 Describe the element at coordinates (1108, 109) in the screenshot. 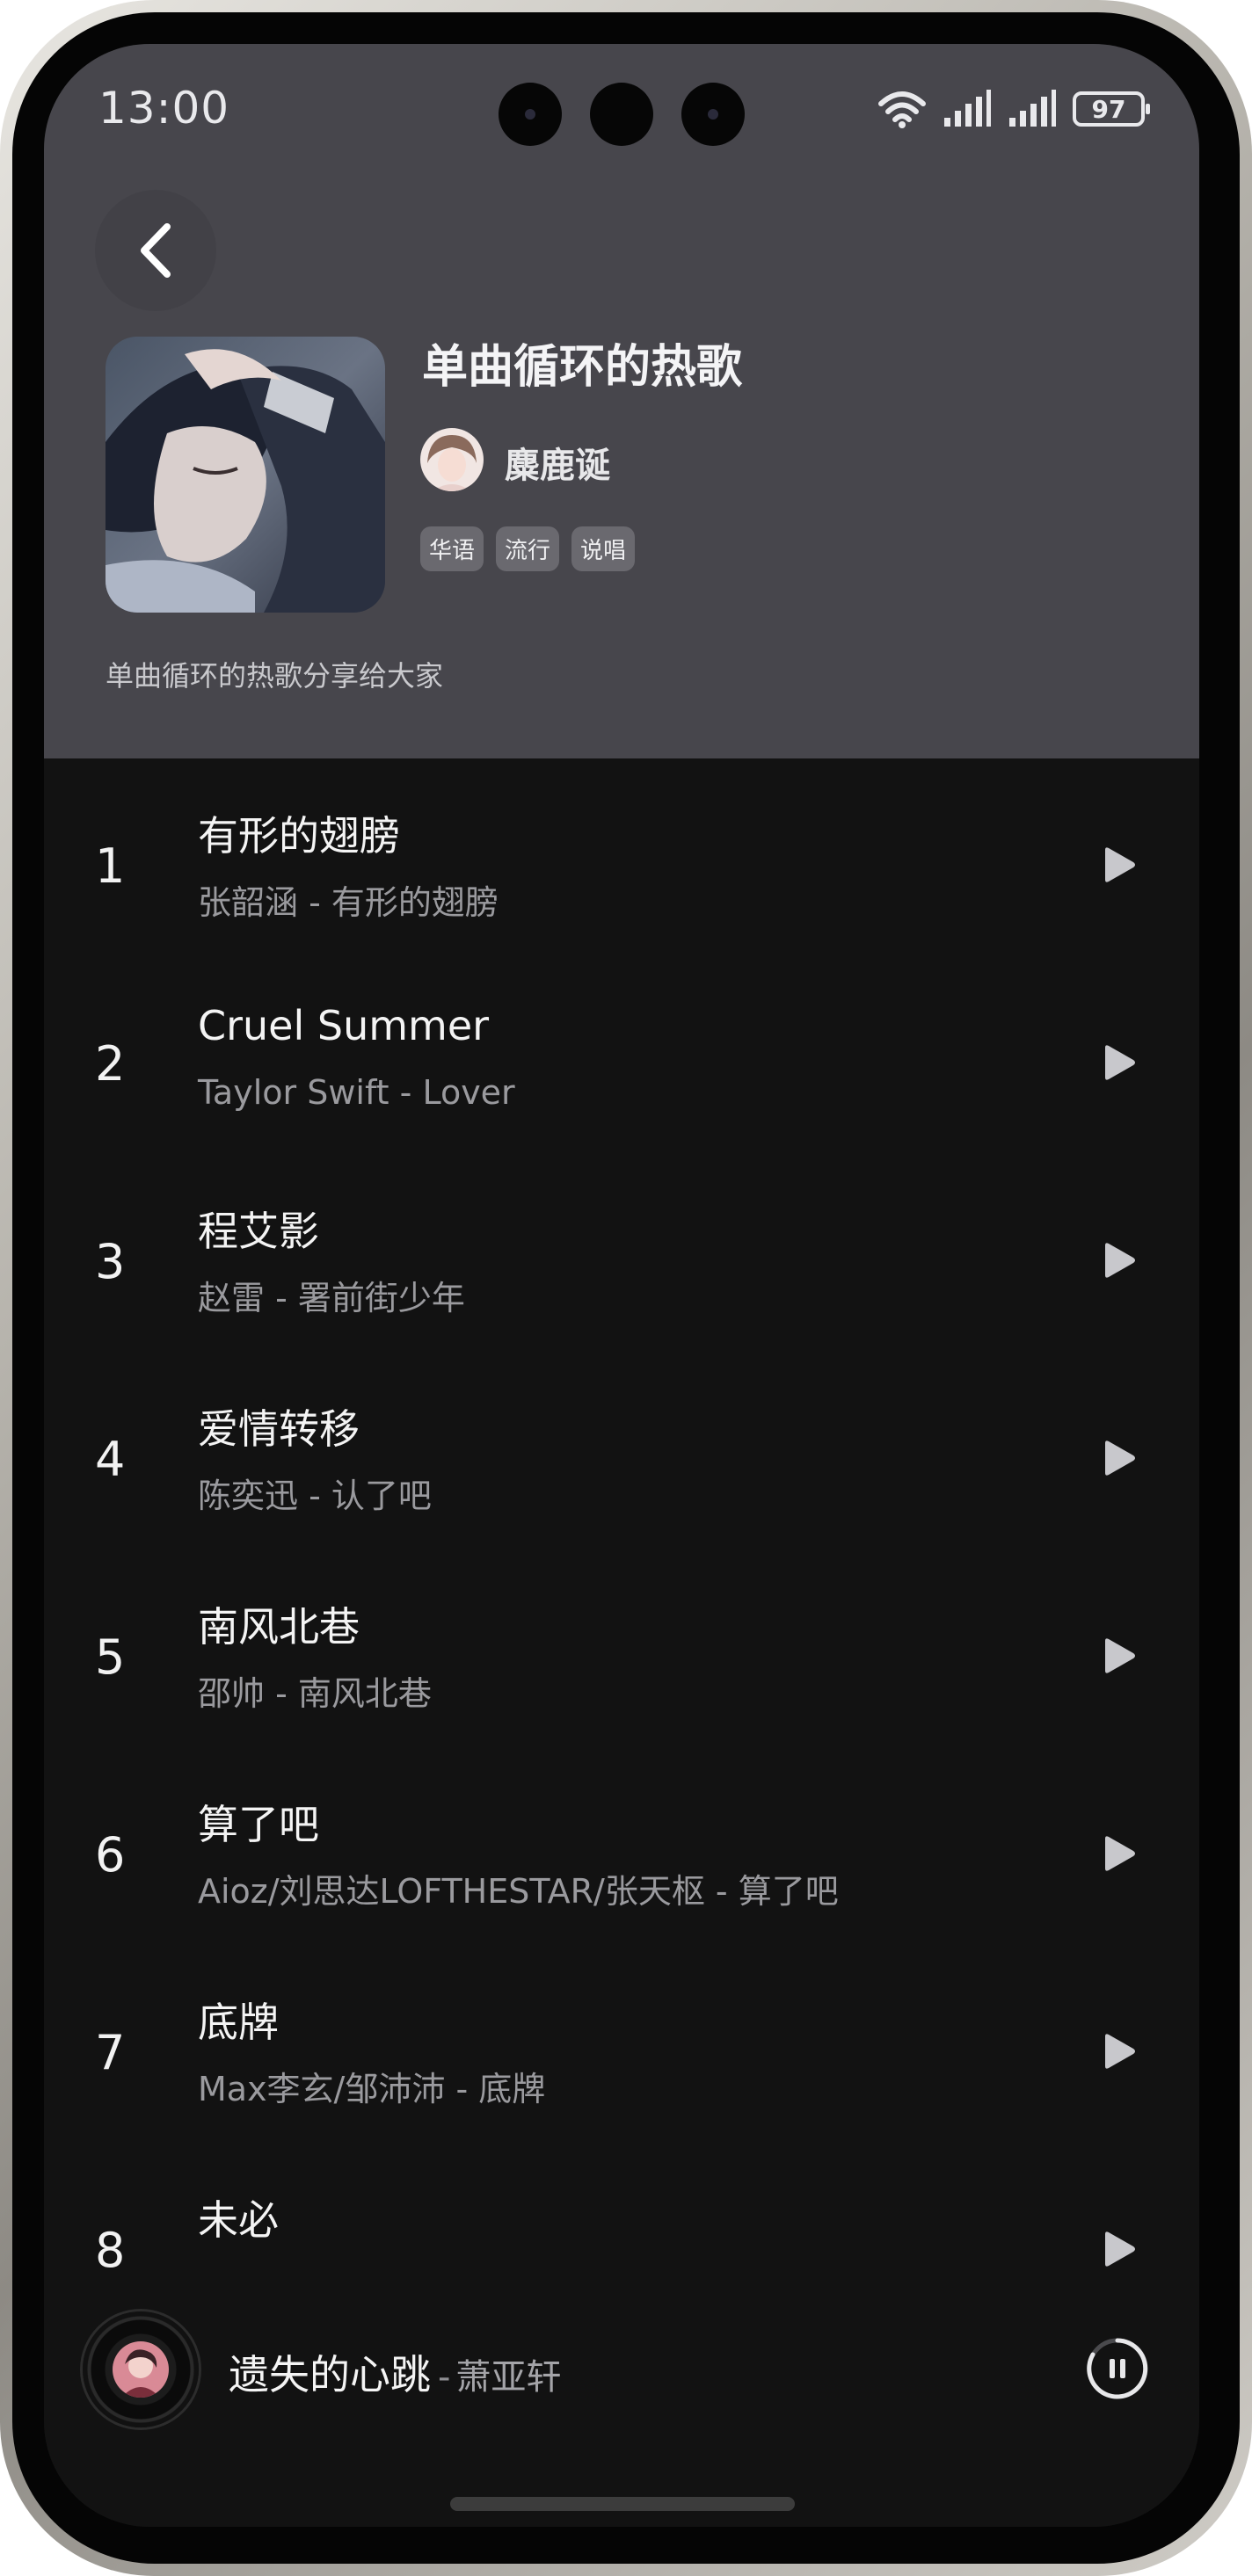

I see `battery-level: 97` at that location.